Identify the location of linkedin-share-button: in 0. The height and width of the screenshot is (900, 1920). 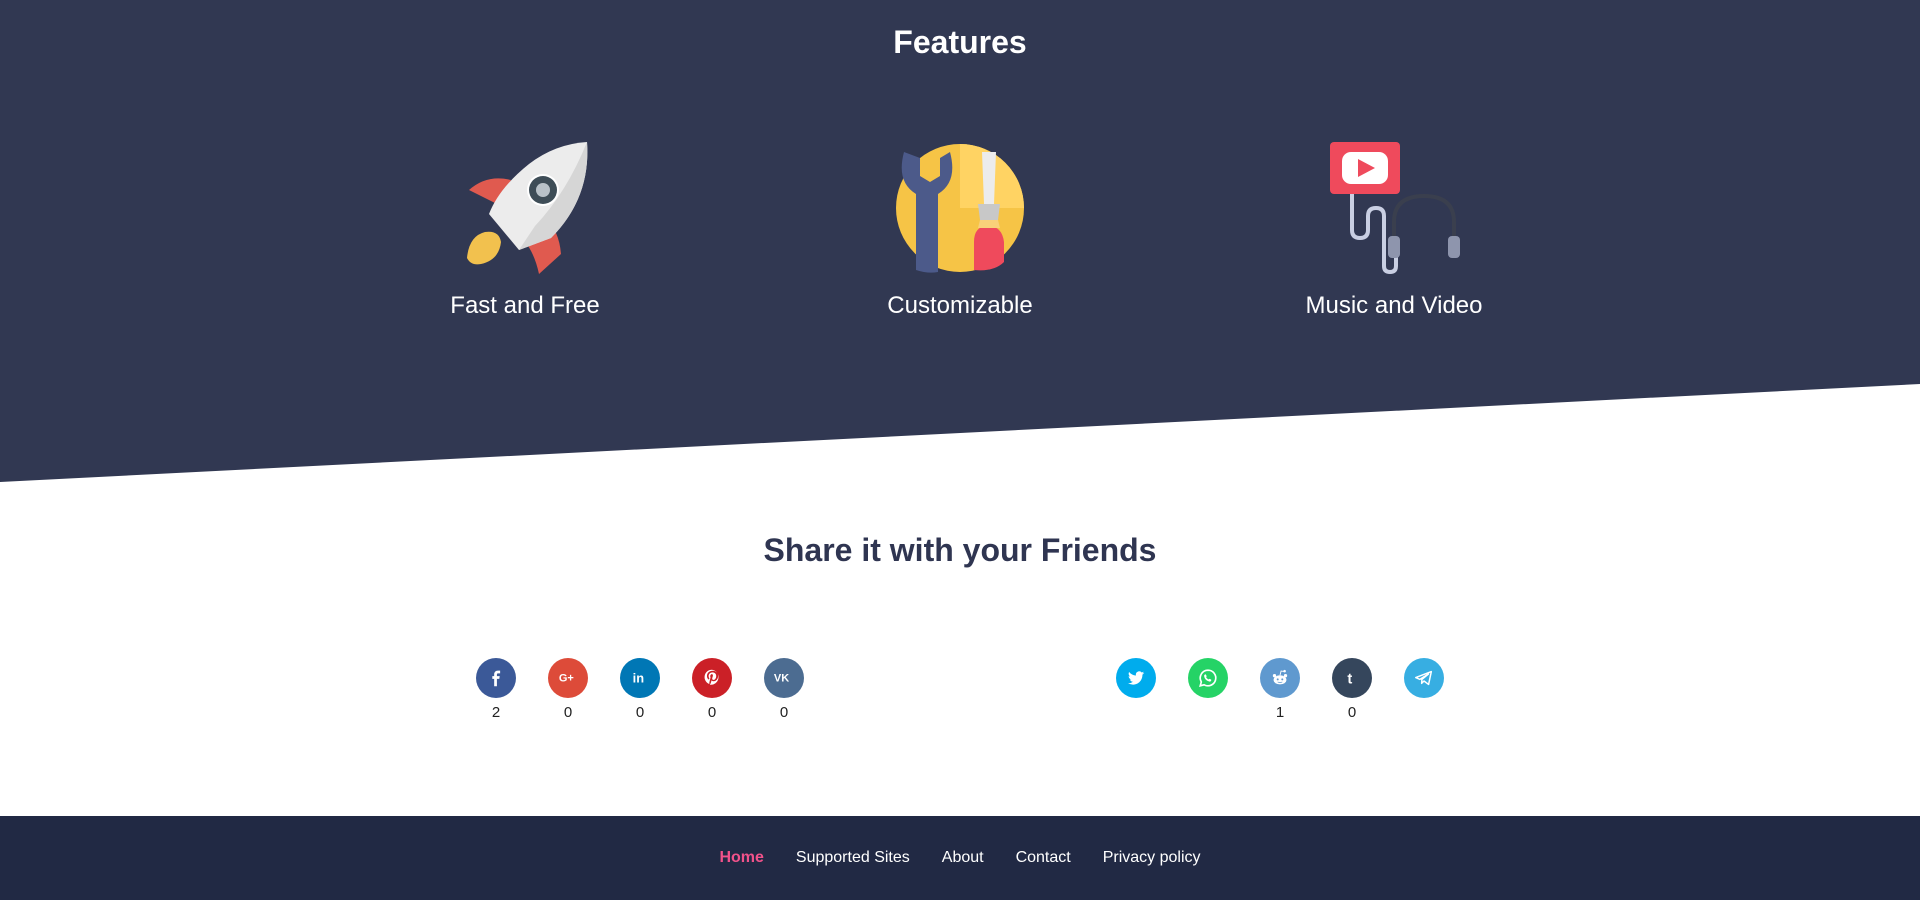
(640, 690).